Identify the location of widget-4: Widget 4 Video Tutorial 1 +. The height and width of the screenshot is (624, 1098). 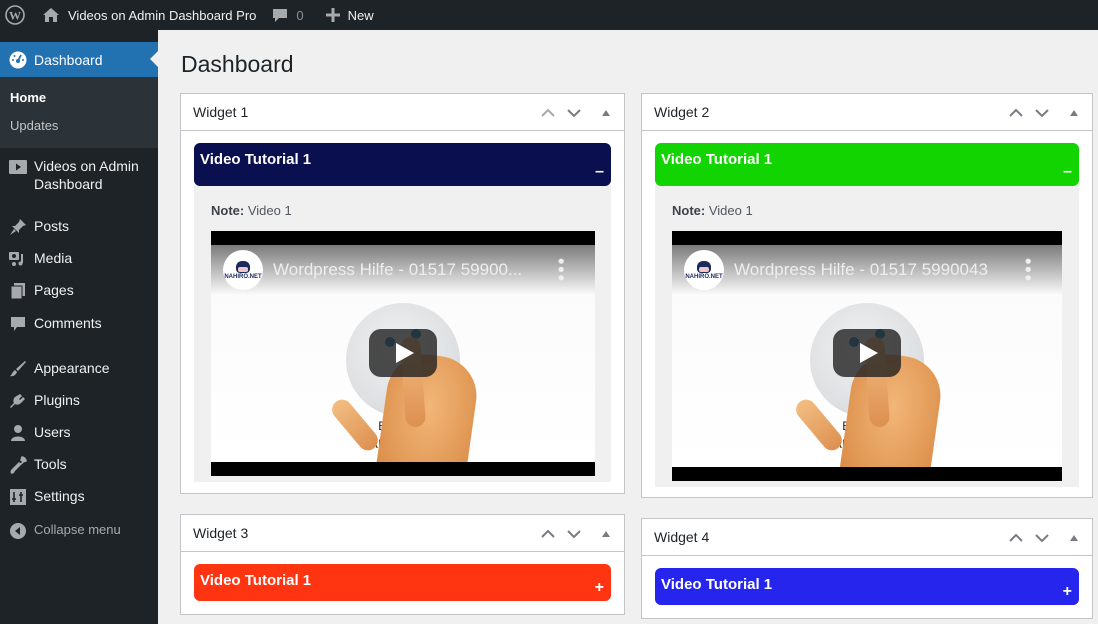
(867, 568).